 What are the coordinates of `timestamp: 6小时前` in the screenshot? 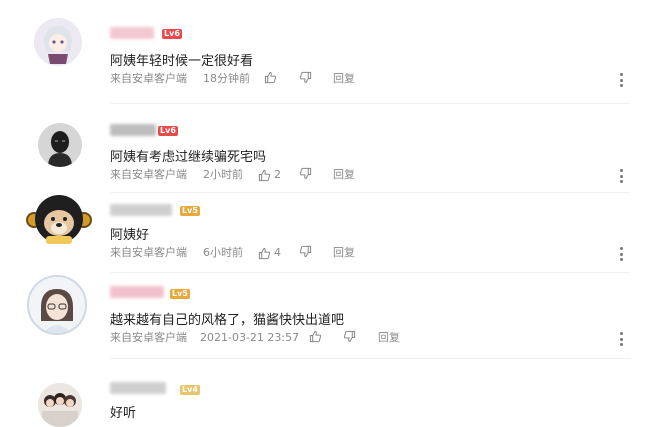 It's located at (223, 252).